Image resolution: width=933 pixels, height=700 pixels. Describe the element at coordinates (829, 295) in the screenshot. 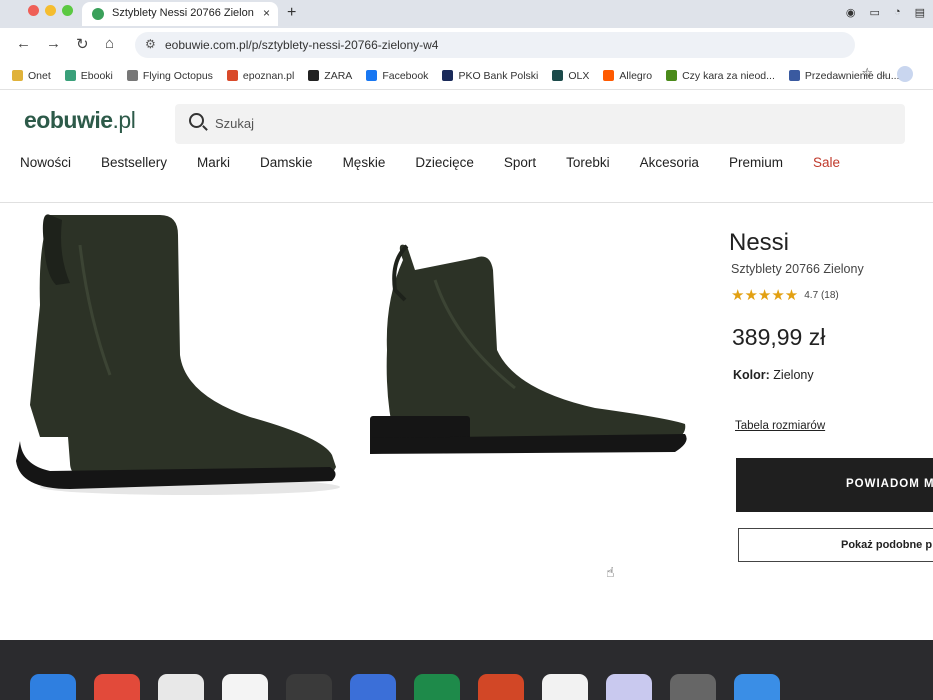

I see `review-count: (18)` at that location.